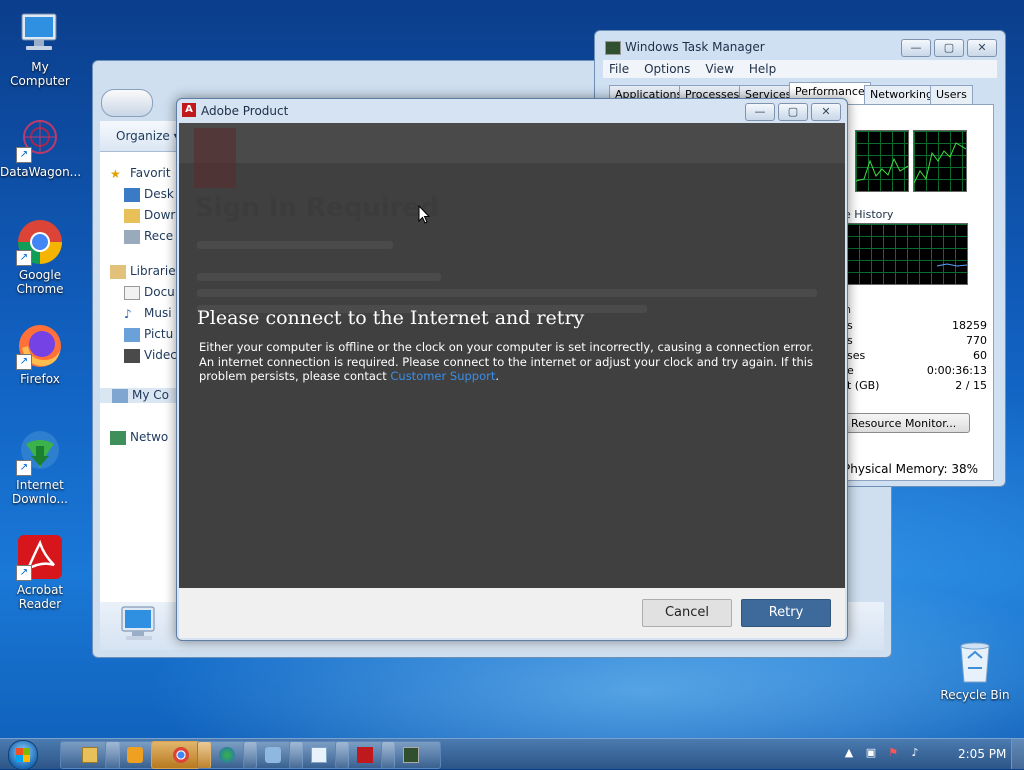  What do you see at coordinates (150, 355) in the screenshot?
I see `nav-item-videos: Videc` at bounding box center [150, 355].